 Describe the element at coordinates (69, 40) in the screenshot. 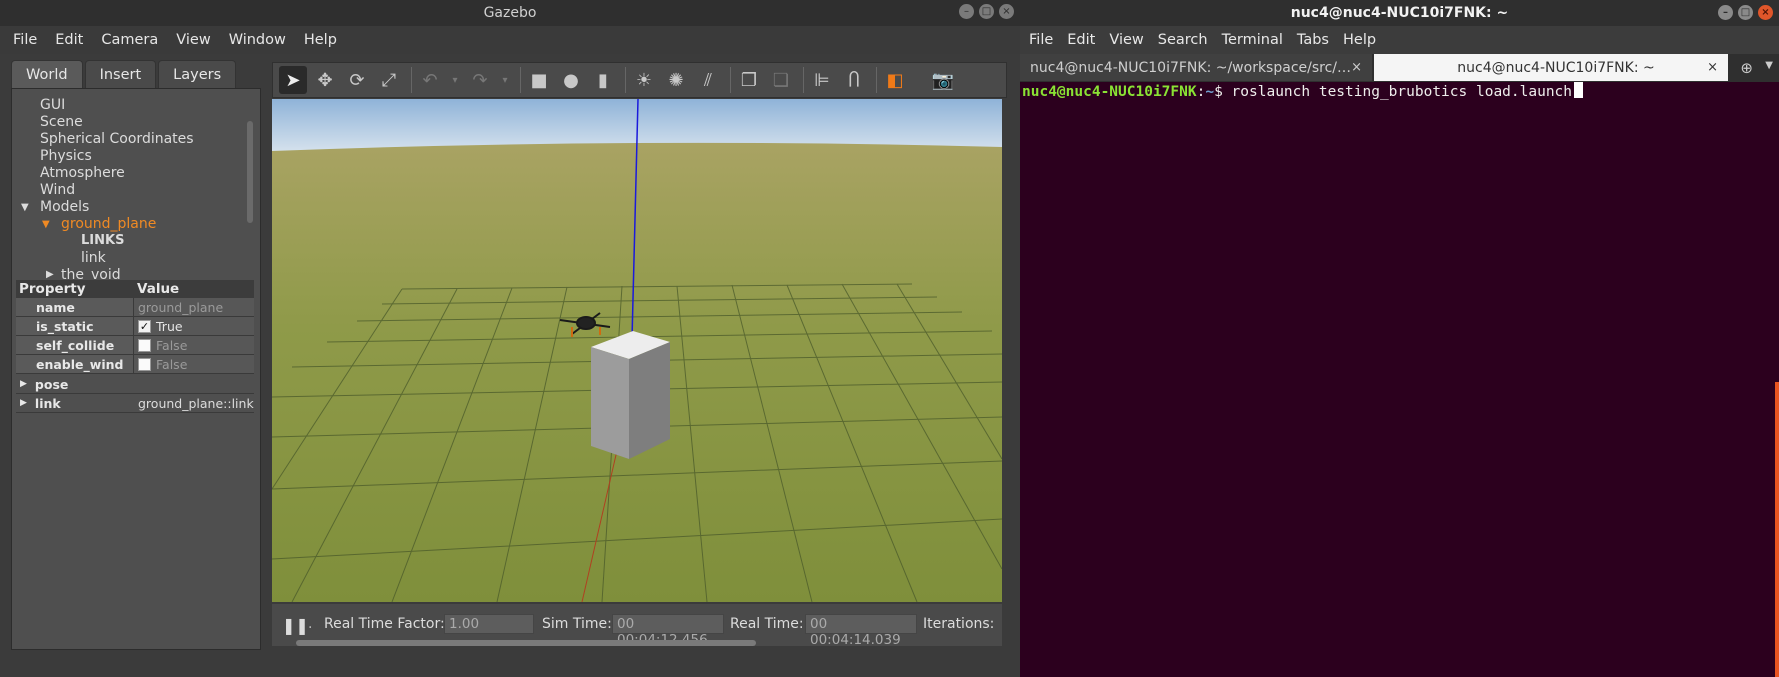

I see `menu-edit: Edit` at that location.